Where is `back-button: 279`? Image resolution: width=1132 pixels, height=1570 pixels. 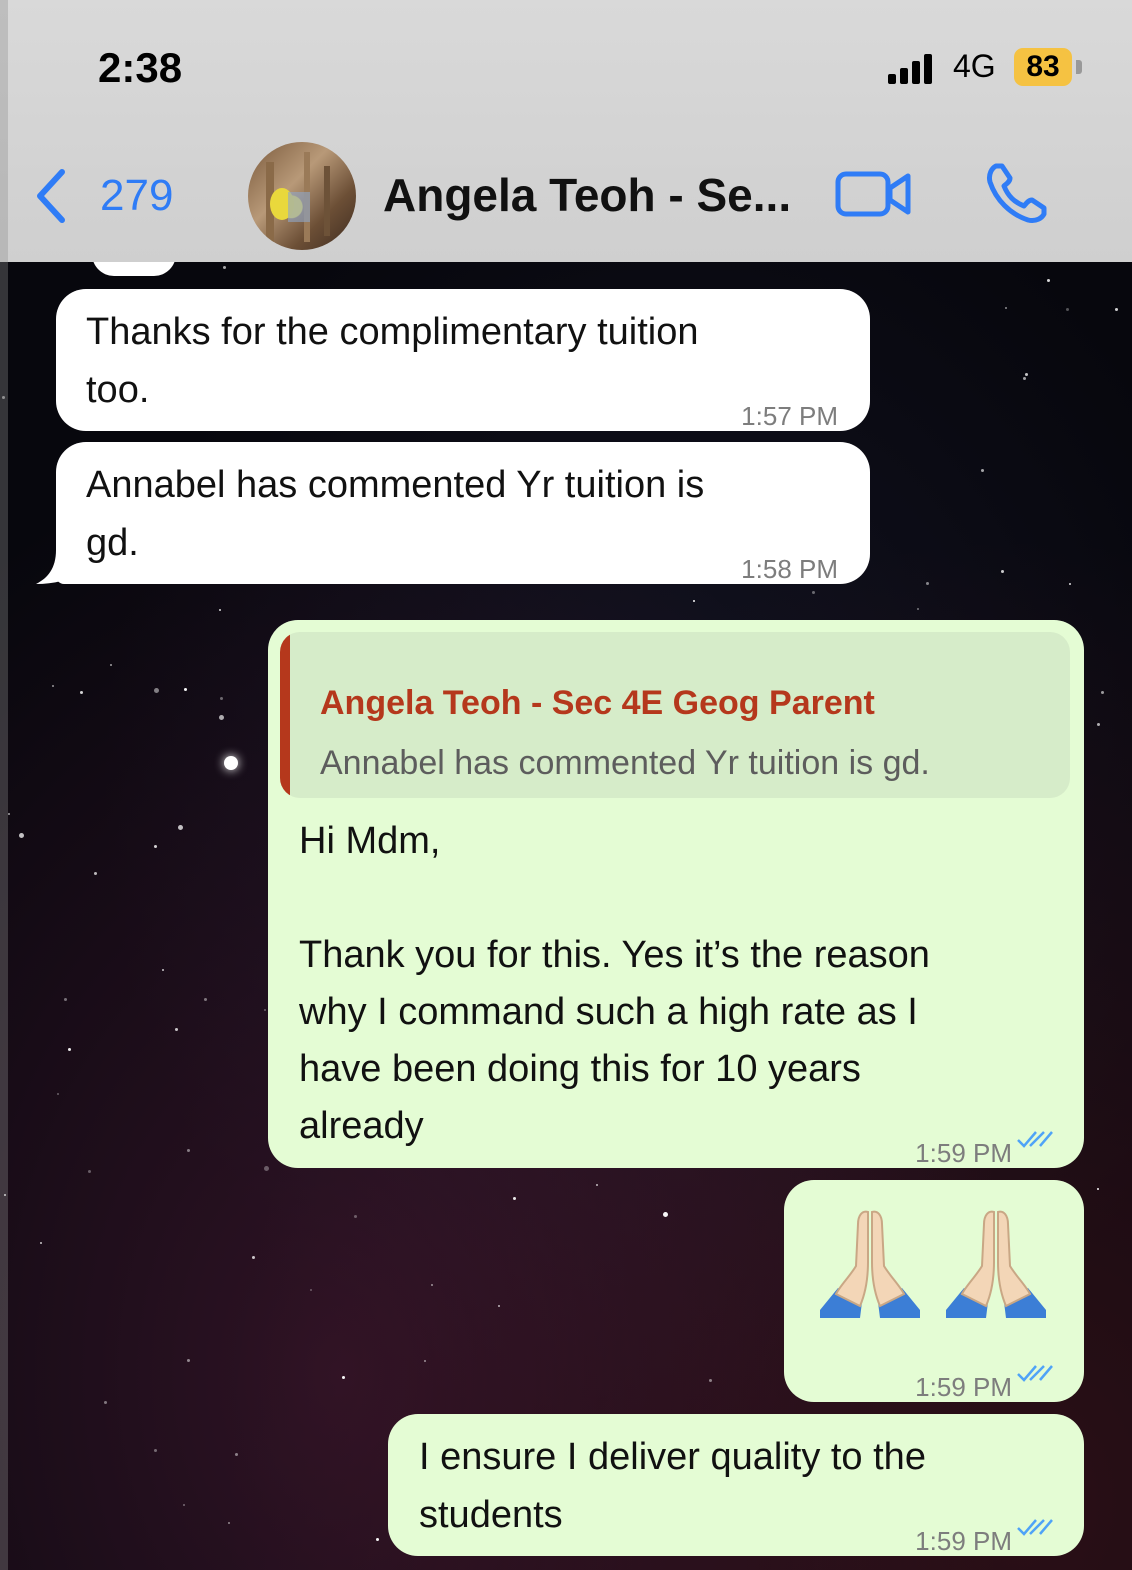 back-button: 279 is located at coordinates (101, 196).